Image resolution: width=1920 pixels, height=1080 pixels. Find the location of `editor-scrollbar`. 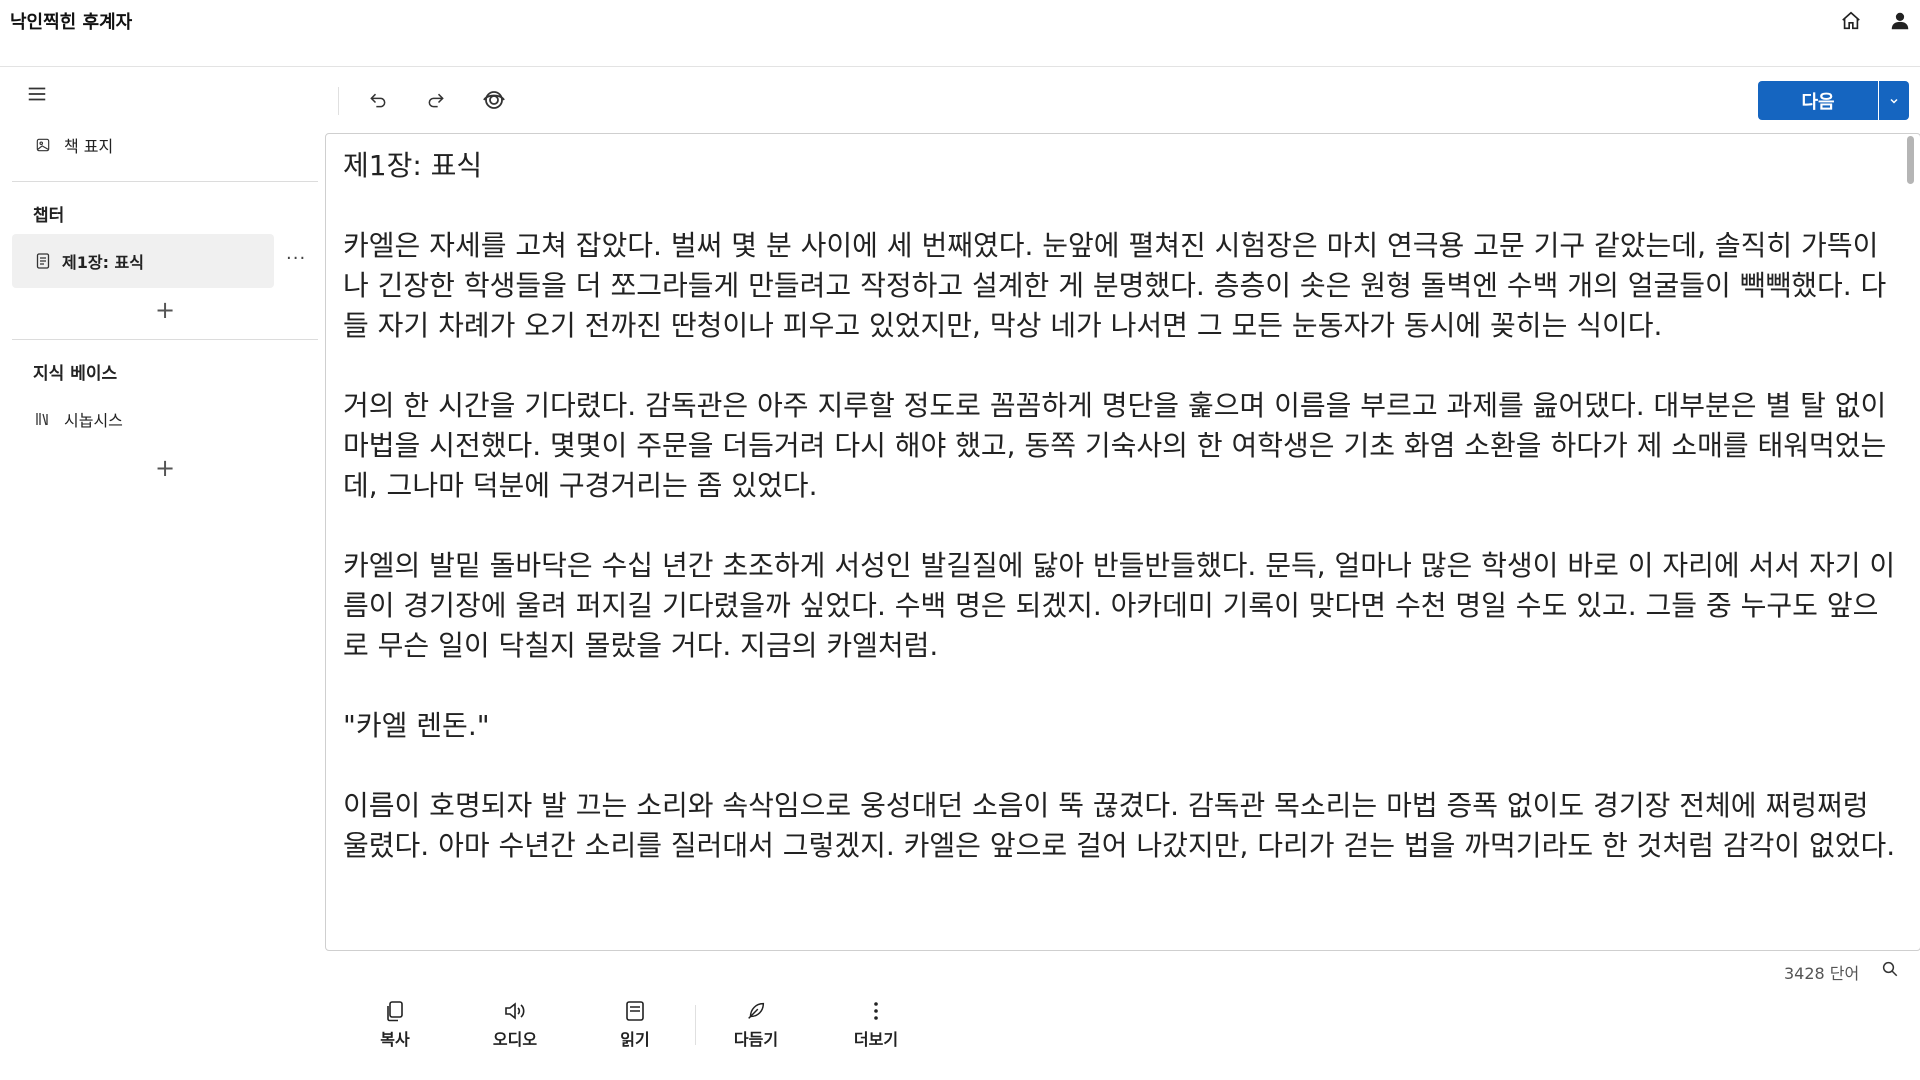

editor-scrollbar is located at coordinates (1910, 542).